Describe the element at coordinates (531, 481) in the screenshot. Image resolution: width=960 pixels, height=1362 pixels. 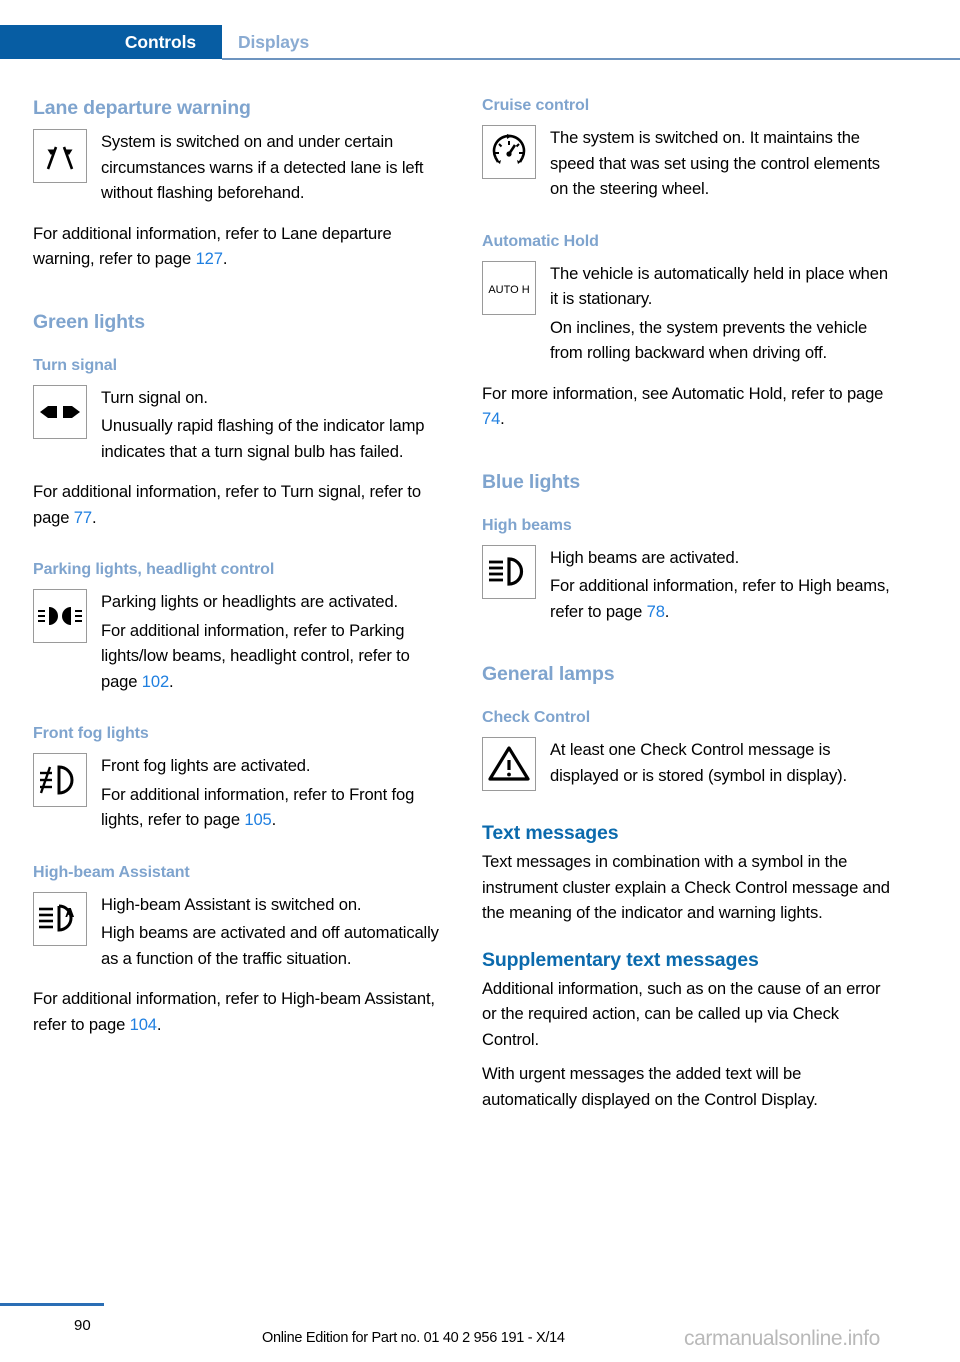
I see `heading-blue-lights: Blue lights` at that location.